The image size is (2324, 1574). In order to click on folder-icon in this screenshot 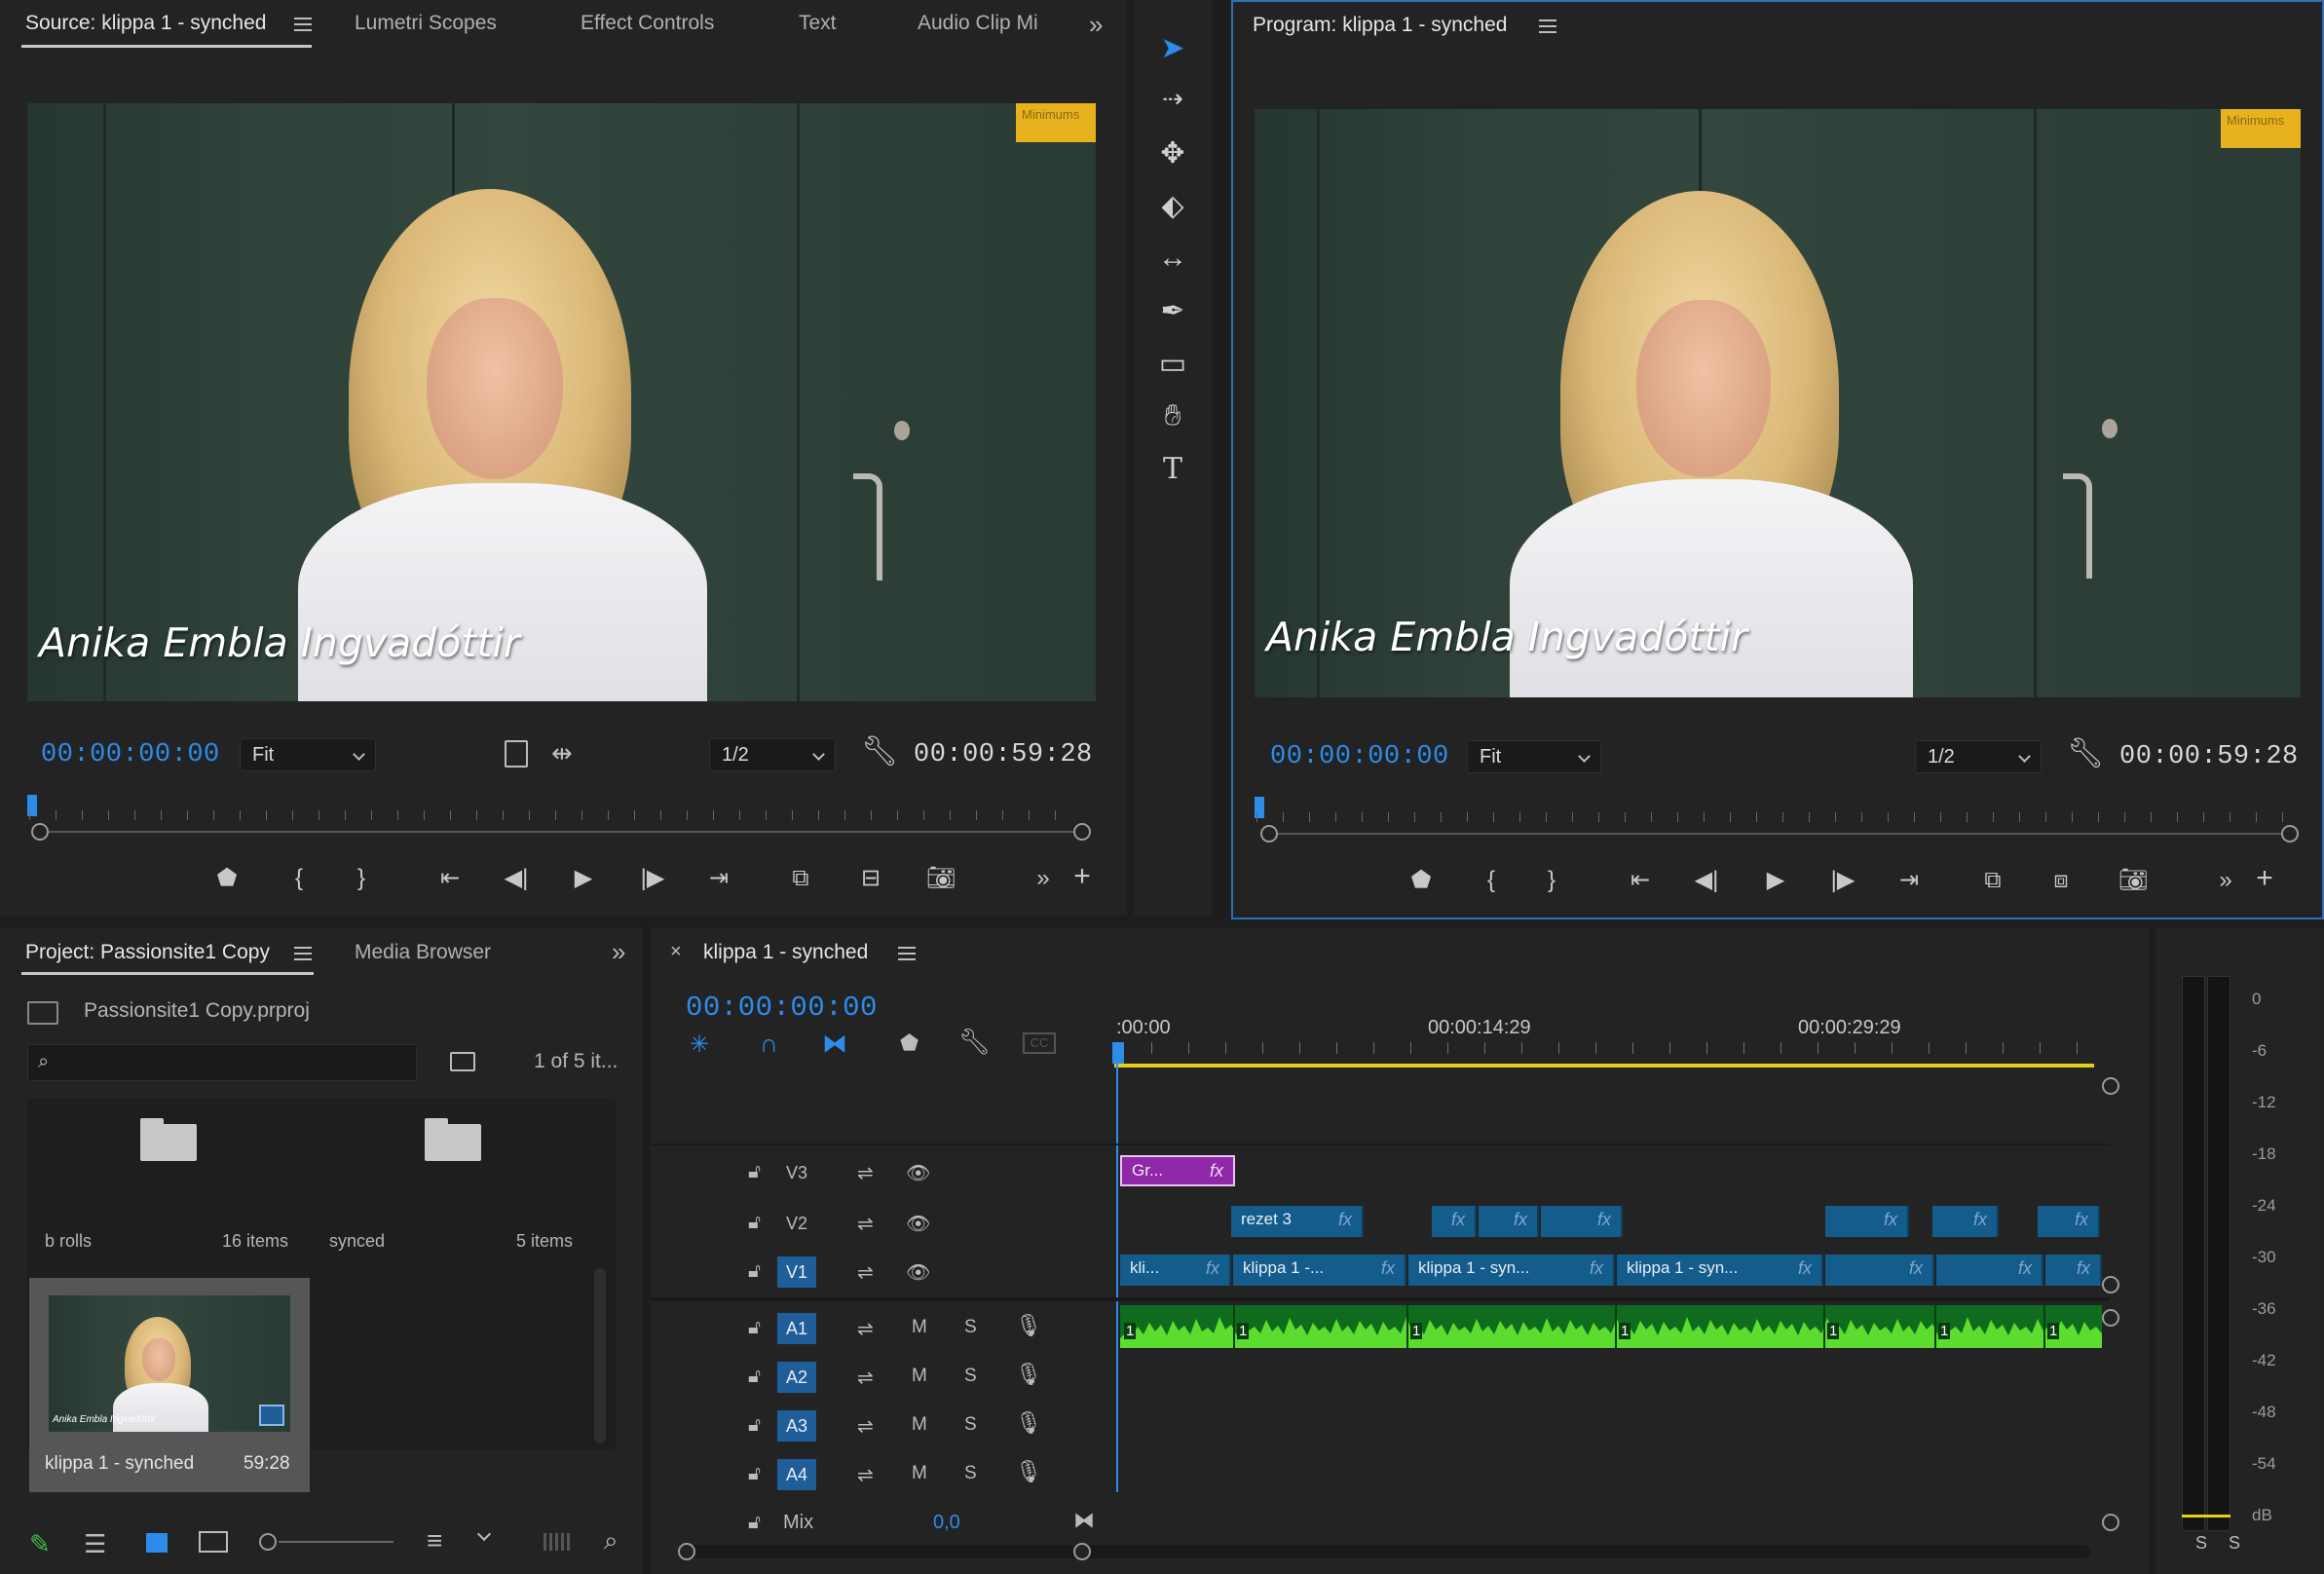, I will do `click(453, 1139)`.